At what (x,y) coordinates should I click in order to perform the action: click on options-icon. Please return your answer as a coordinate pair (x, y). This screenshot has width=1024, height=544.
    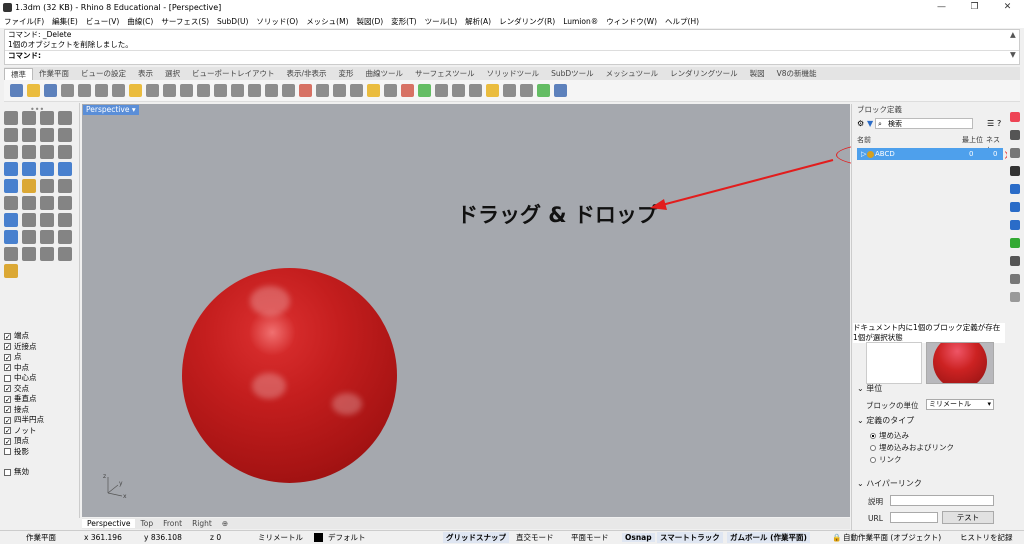
    Looking at the image, I should click on (526, 90).